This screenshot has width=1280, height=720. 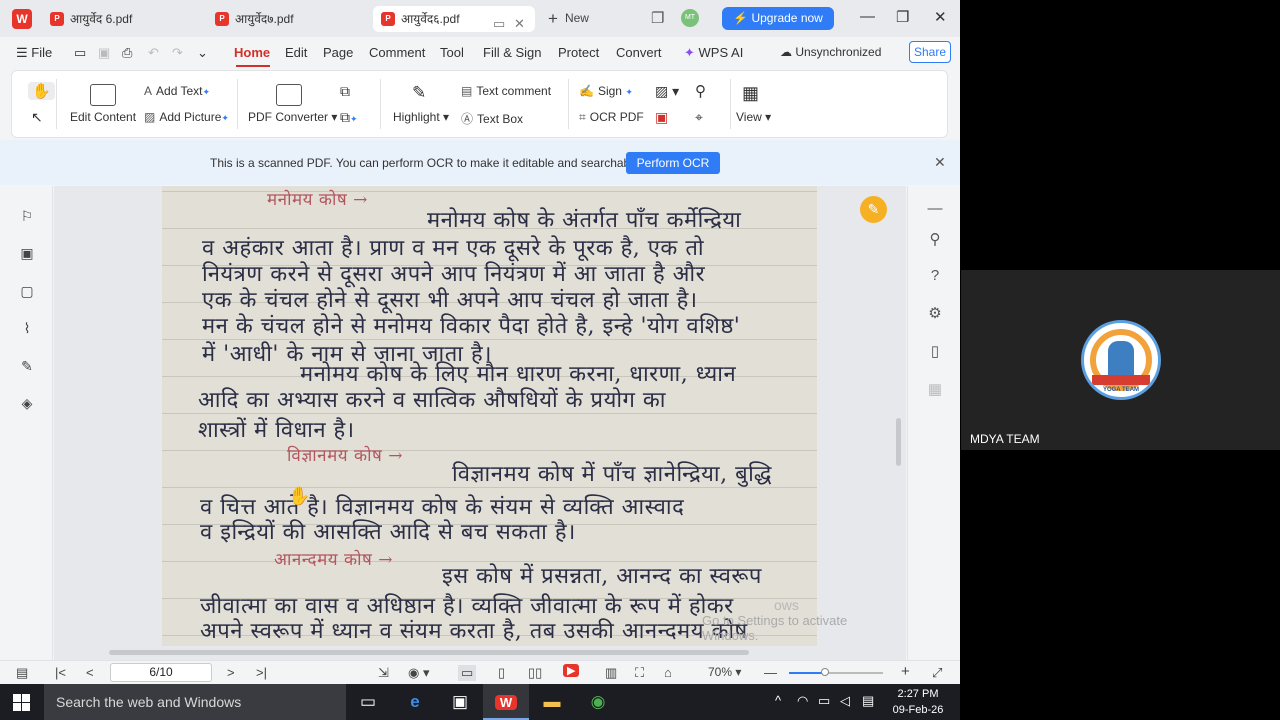 I want to click on taskbar-clock: 2:27 PM 09-Feb-26, so click(x=918, y=702).